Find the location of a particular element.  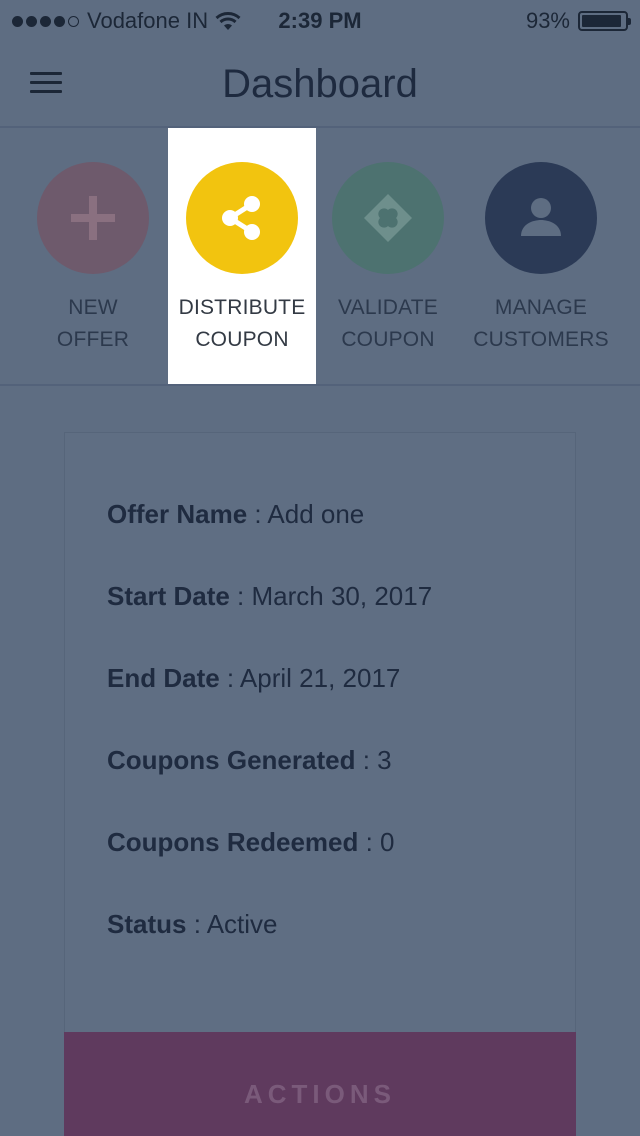

offer-name-value: : Add one is located at coordinates (306, 514).